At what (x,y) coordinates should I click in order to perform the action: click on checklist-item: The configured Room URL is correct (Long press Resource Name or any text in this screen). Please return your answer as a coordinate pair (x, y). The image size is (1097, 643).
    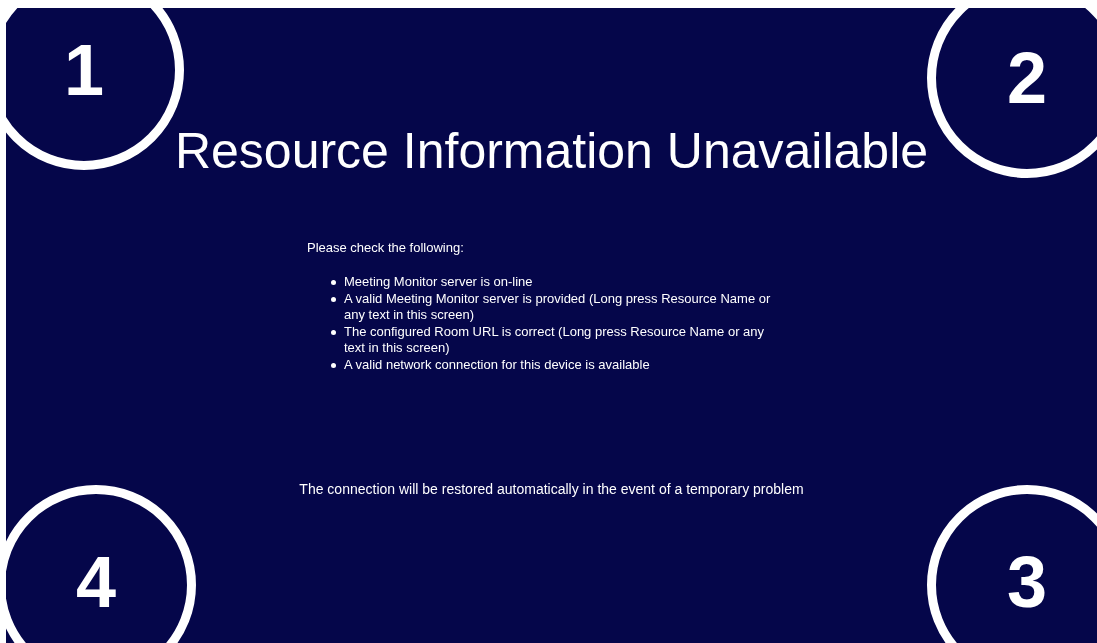
    Looking at the image, I should click on (555, 339).